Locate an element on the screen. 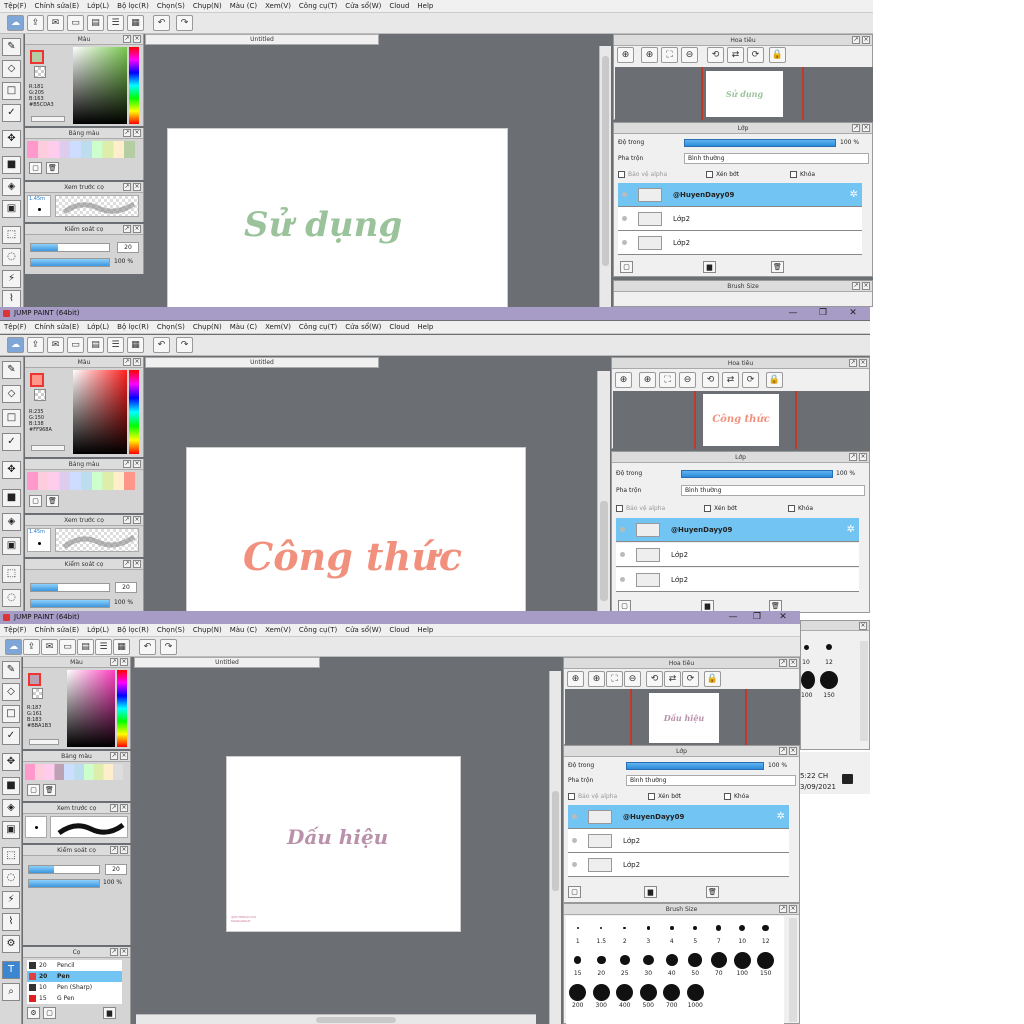  brush-list-item: 15 G Pen is located at coordinates (74, 998).